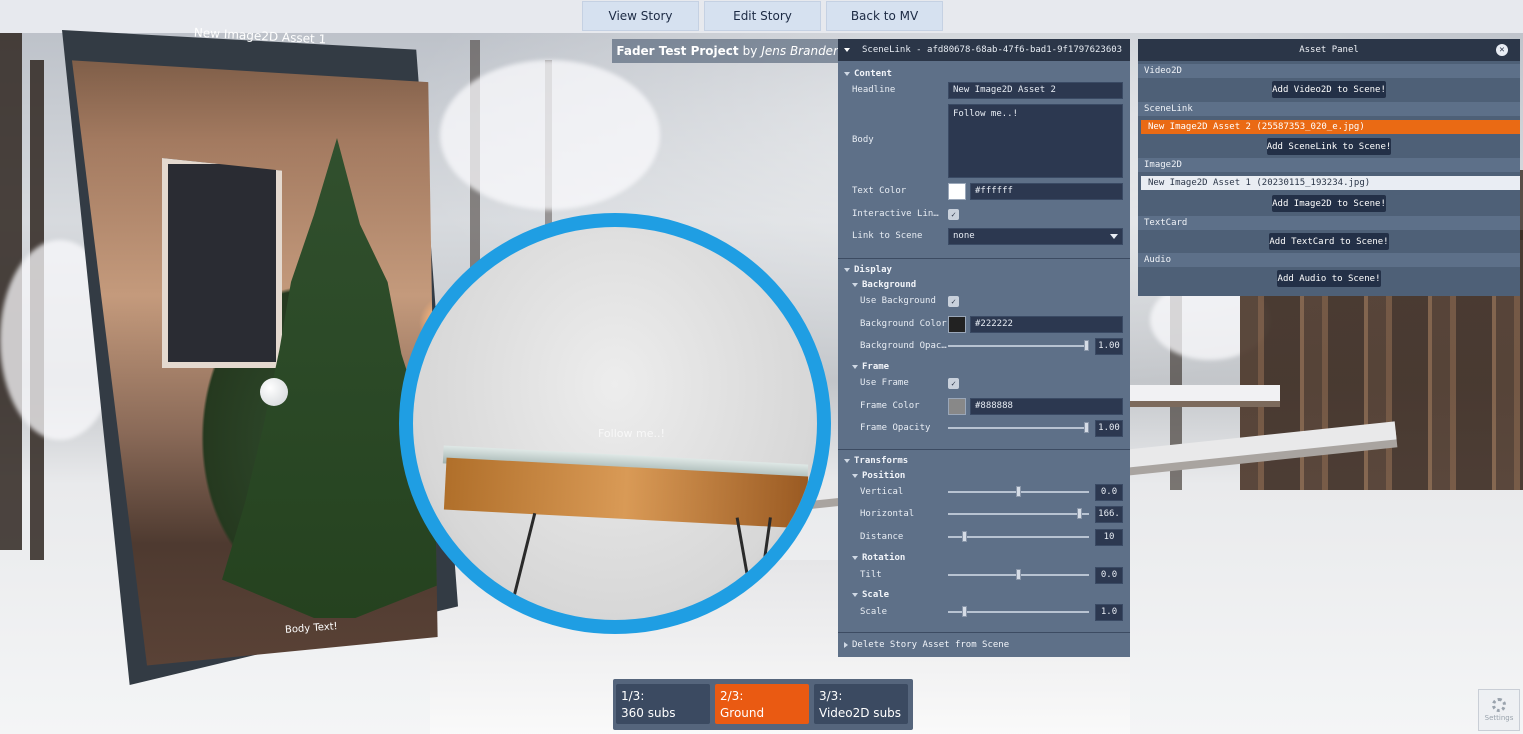 The image size is (1523, 734). What do you see at coordinates (863, 140) in the screenshot?
I see `body-label: Body` at bounding box center [863, 140].